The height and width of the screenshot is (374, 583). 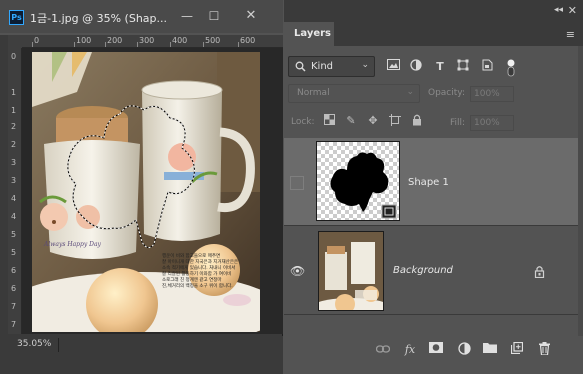 I want to click on canvas-text-line: 잘 아이니개 대한 지국은과 지거재산은은, so click(x=200, y=261).